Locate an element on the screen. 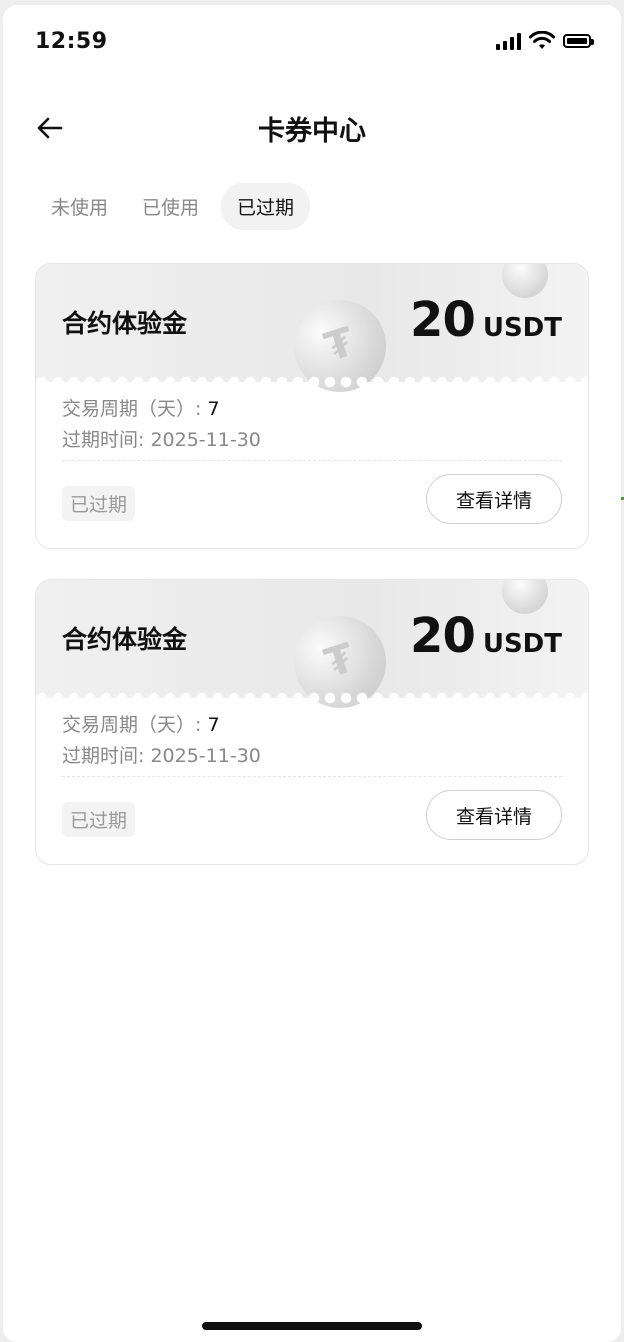 This screenshot has width=624, height=1342. tab-bar: 未使用 已使用 已过期 is located at coordinates (175, 206).